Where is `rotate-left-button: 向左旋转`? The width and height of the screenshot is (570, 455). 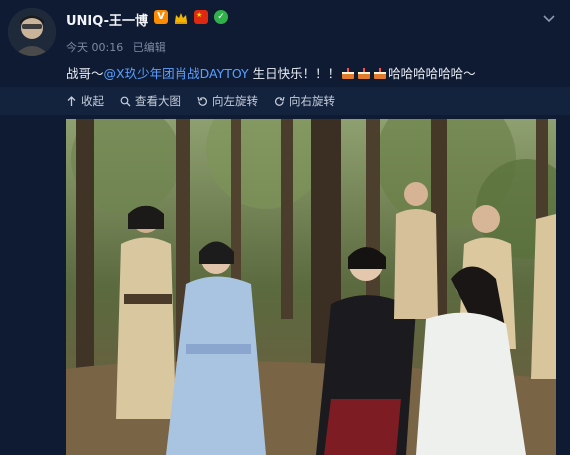 rotate-left-button: 向左旋转 is located at coordinates (227, 101).